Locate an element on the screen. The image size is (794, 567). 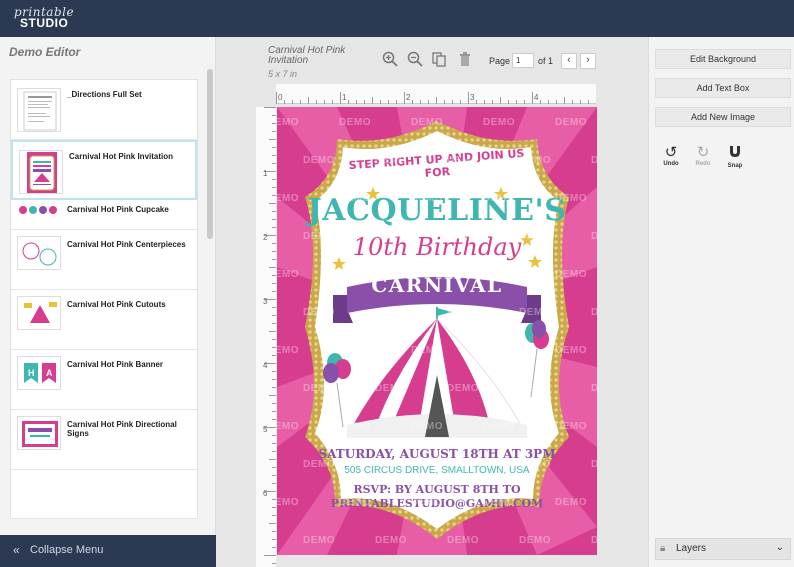
document-size: 5 x 7 in is located at coordinates (283, 74).